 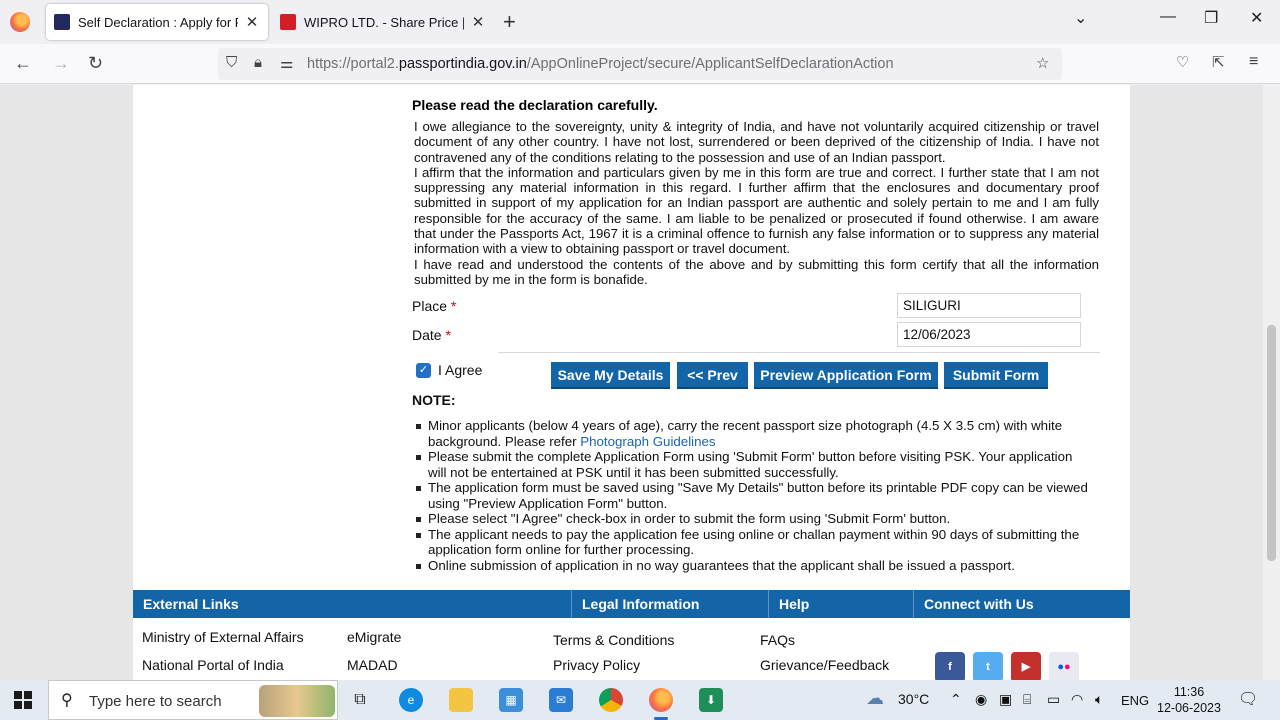 What do you see at coordinates (23, 63) in the screenshot?
I see `back-arrow-icon: ←` at bounding box center [23, 63].